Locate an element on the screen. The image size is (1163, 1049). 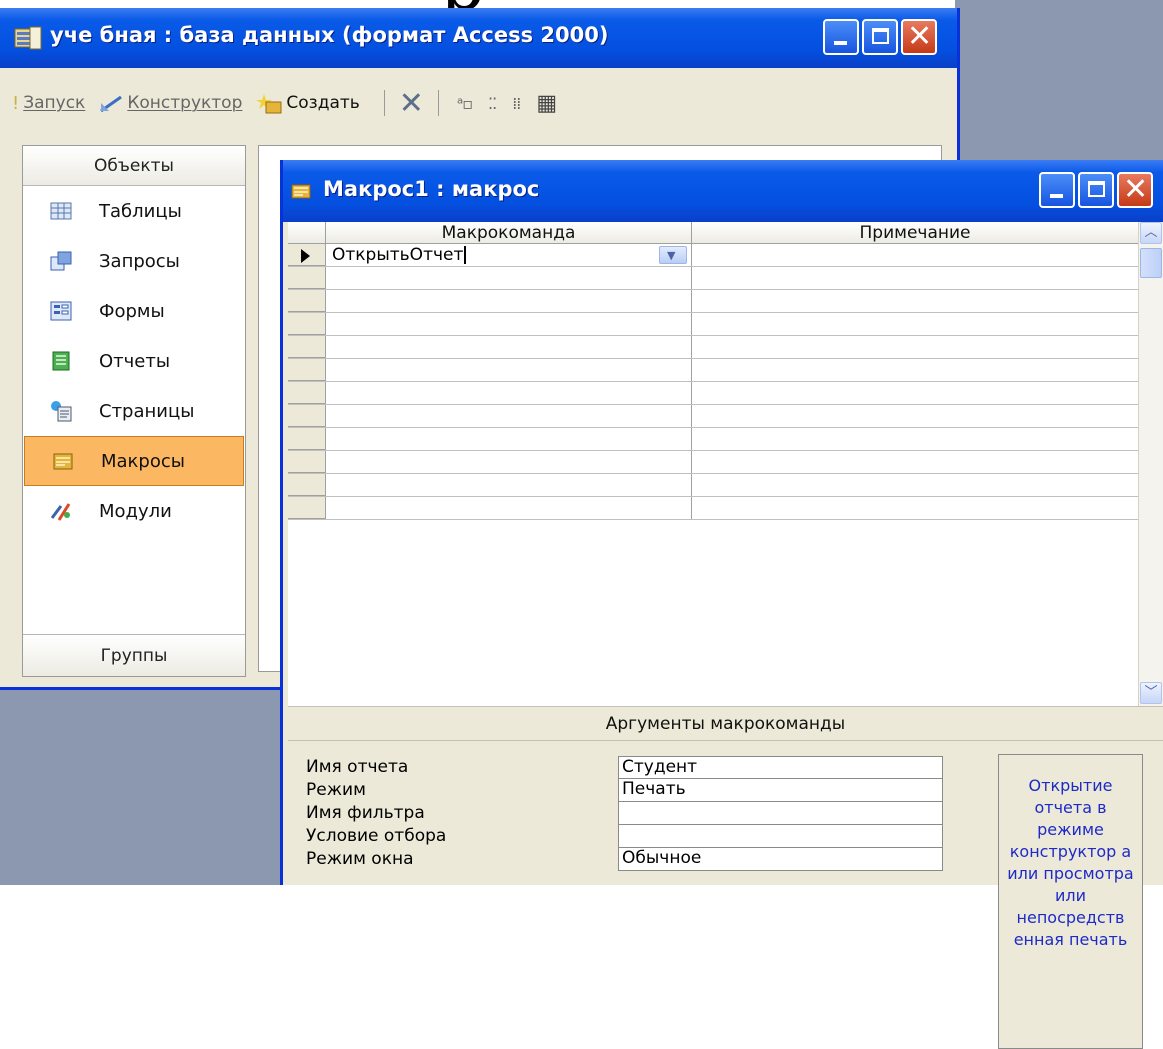
objects-item-module: Модули is located at coordinates (134, 511).